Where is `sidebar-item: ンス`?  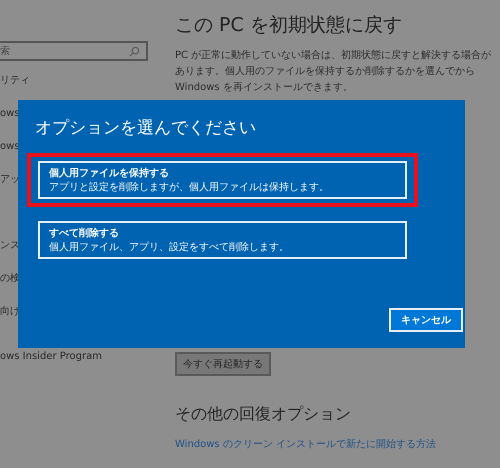 sidebar-item: ンス is located at coordinates (10, 256).